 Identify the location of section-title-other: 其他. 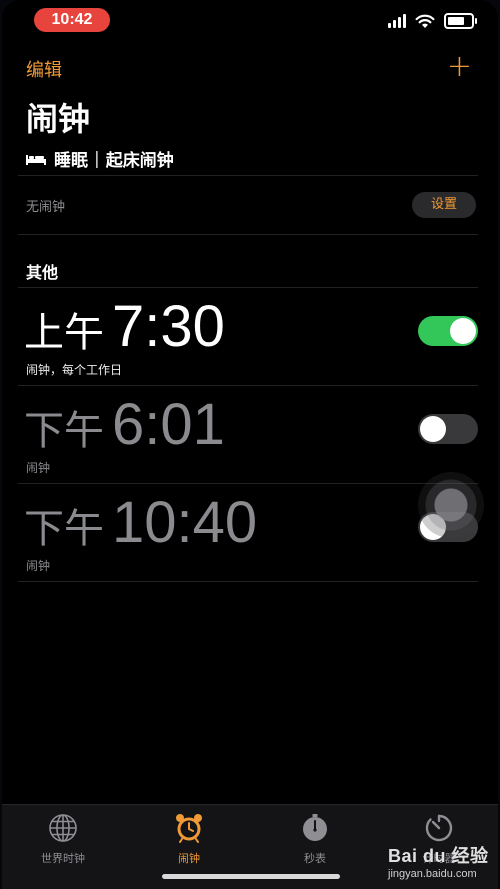
(42, 272).